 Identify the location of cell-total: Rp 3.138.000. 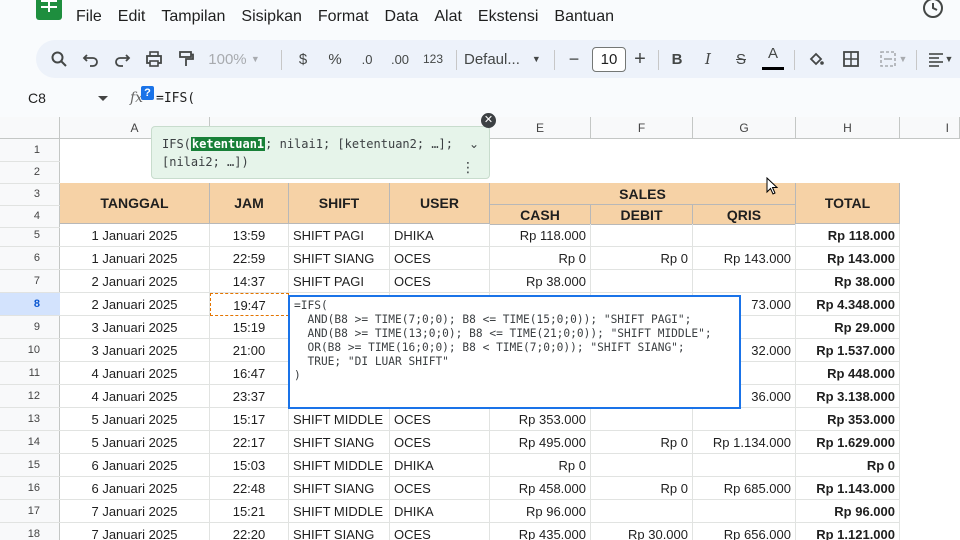
(848, 396).